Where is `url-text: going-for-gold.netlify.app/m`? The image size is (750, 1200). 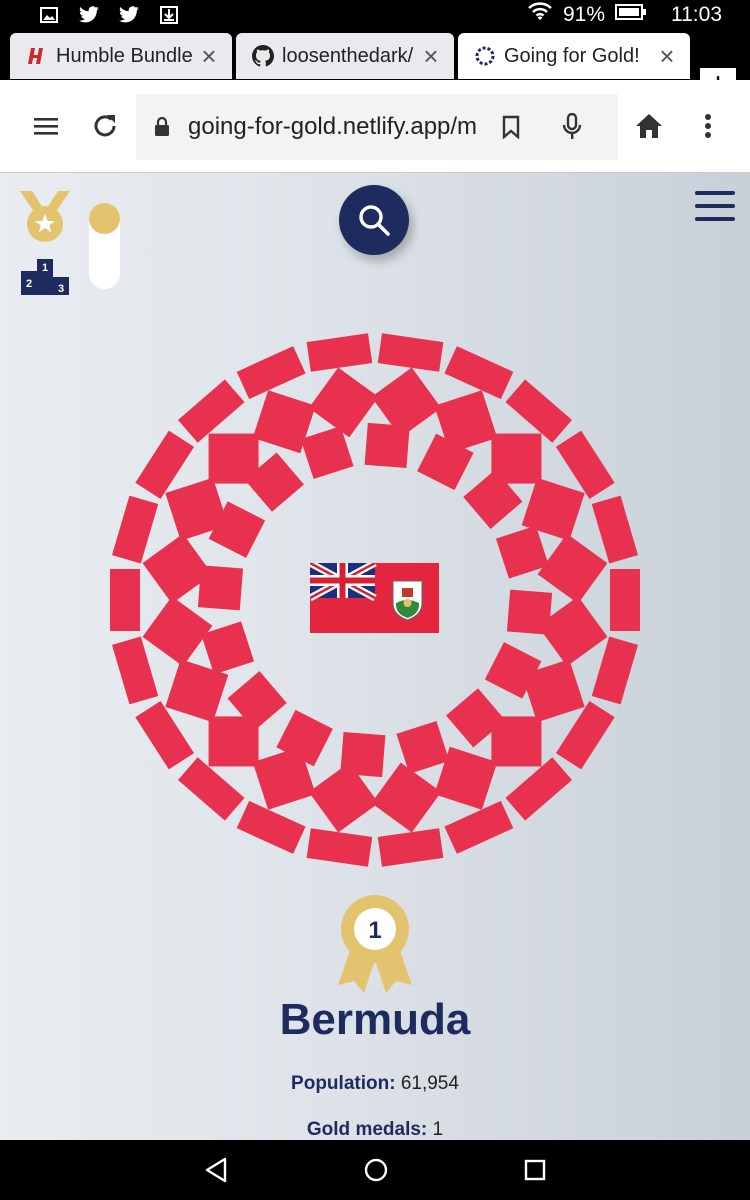 url-text: going-for-gold.netlify.app/m is located at coordinates (333, 126).